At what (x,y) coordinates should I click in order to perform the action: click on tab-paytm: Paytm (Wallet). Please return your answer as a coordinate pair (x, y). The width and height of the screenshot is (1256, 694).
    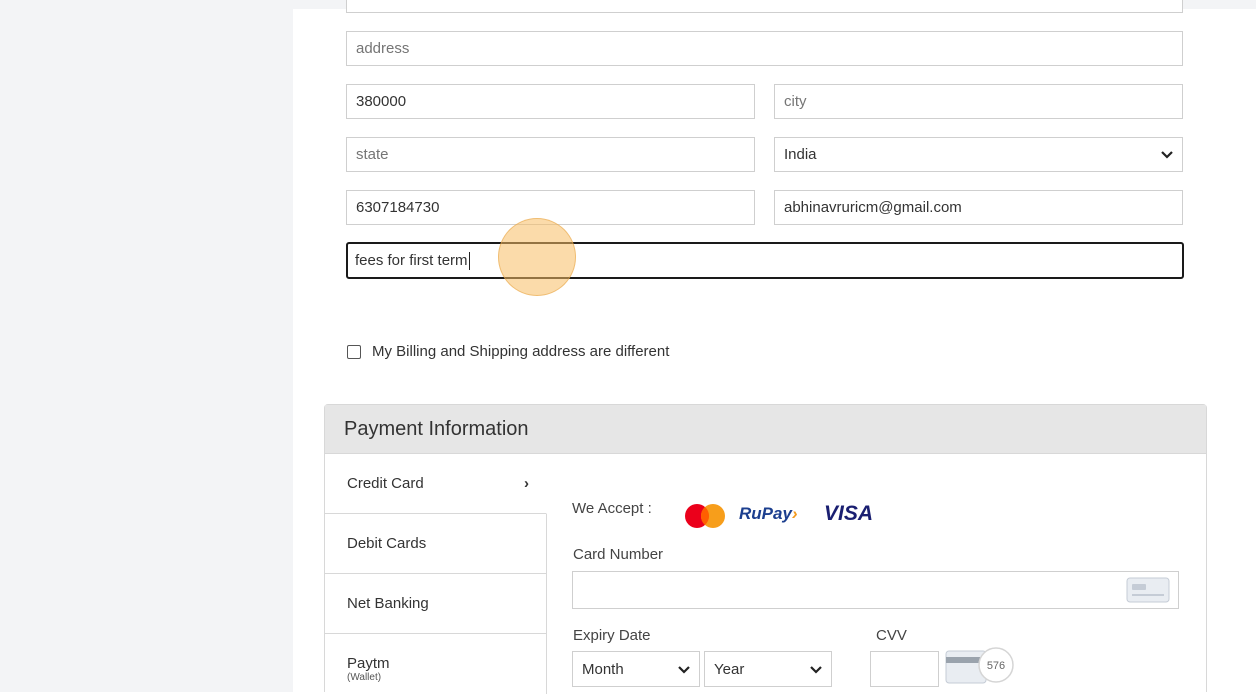
    Looking at the image, I should click on (435, 664).